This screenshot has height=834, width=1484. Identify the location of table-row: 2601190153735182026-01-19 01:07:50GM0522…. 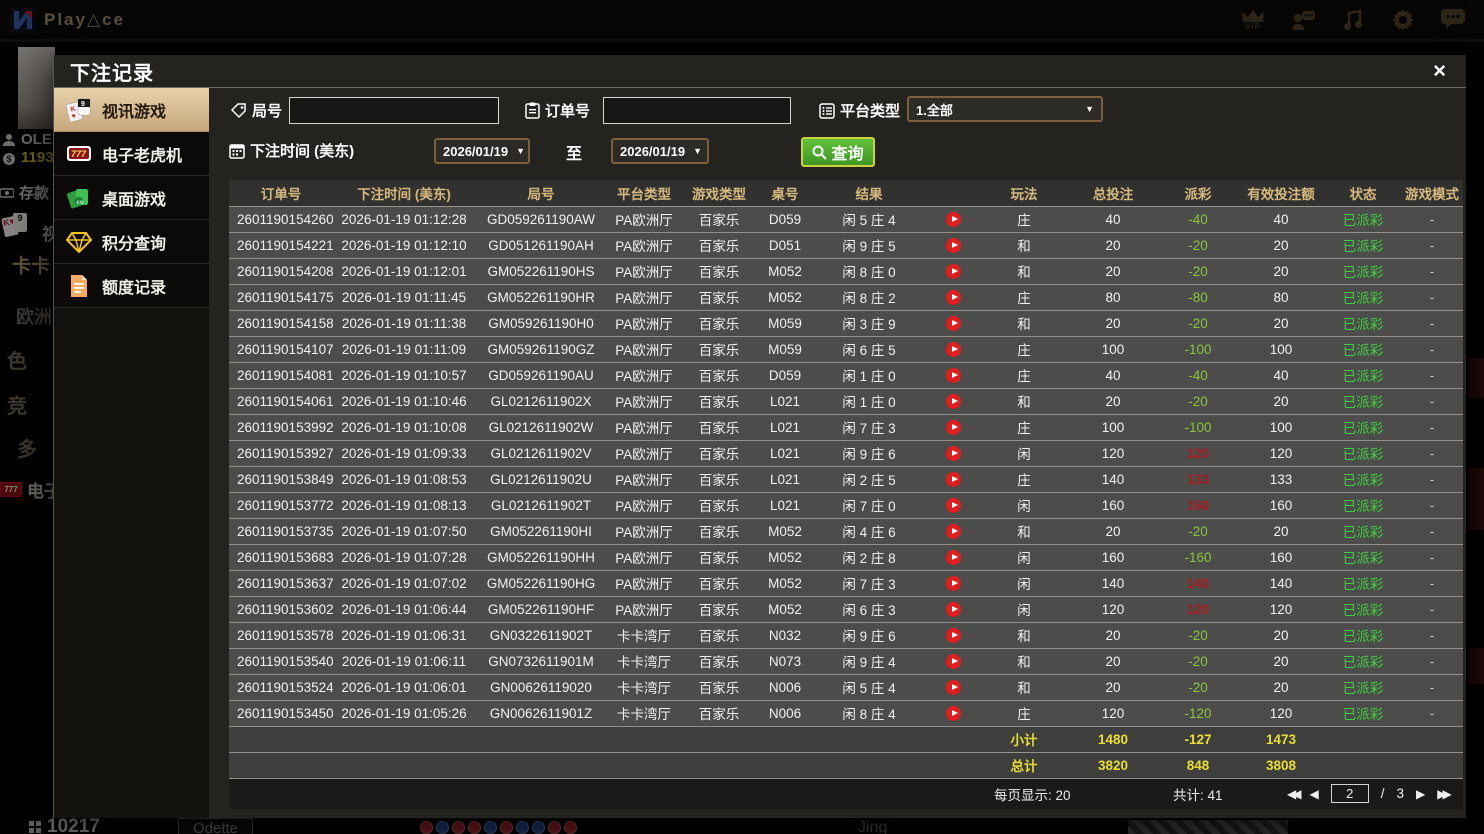
(846, 531).